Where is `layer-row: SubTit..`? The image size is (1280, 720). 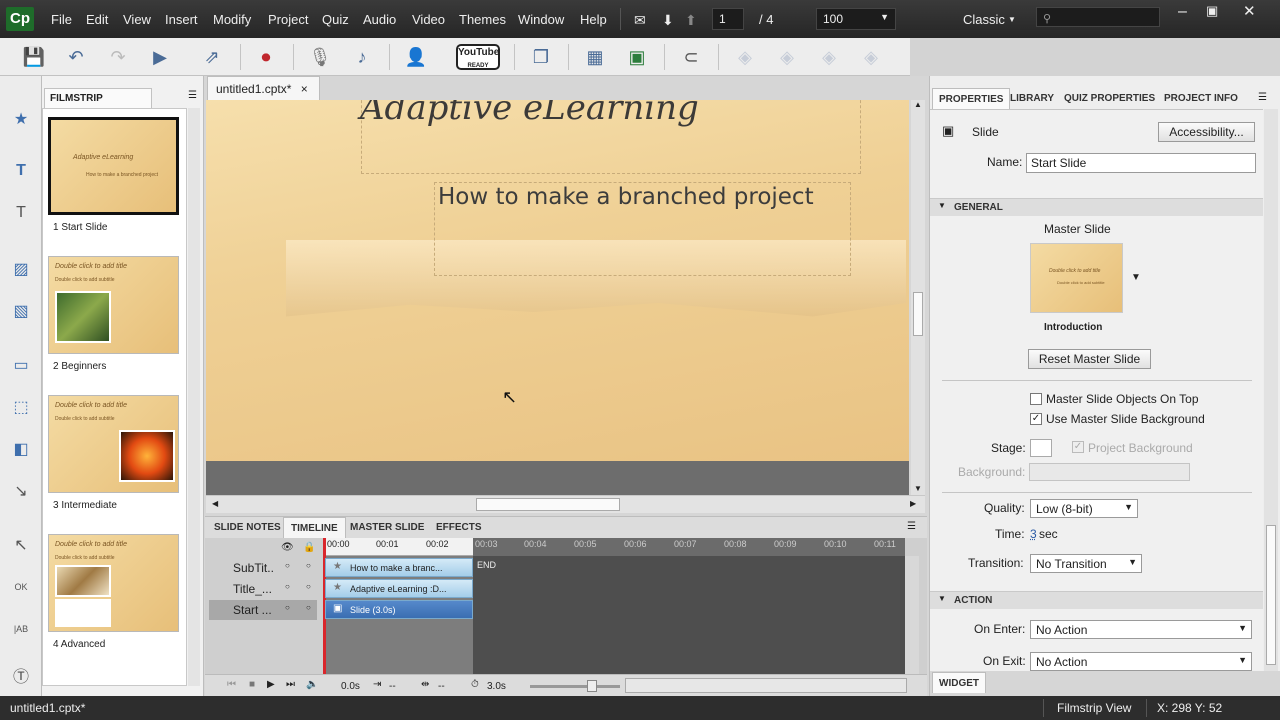 layer-row: SubTit.. is located at coordinates (263, 568).